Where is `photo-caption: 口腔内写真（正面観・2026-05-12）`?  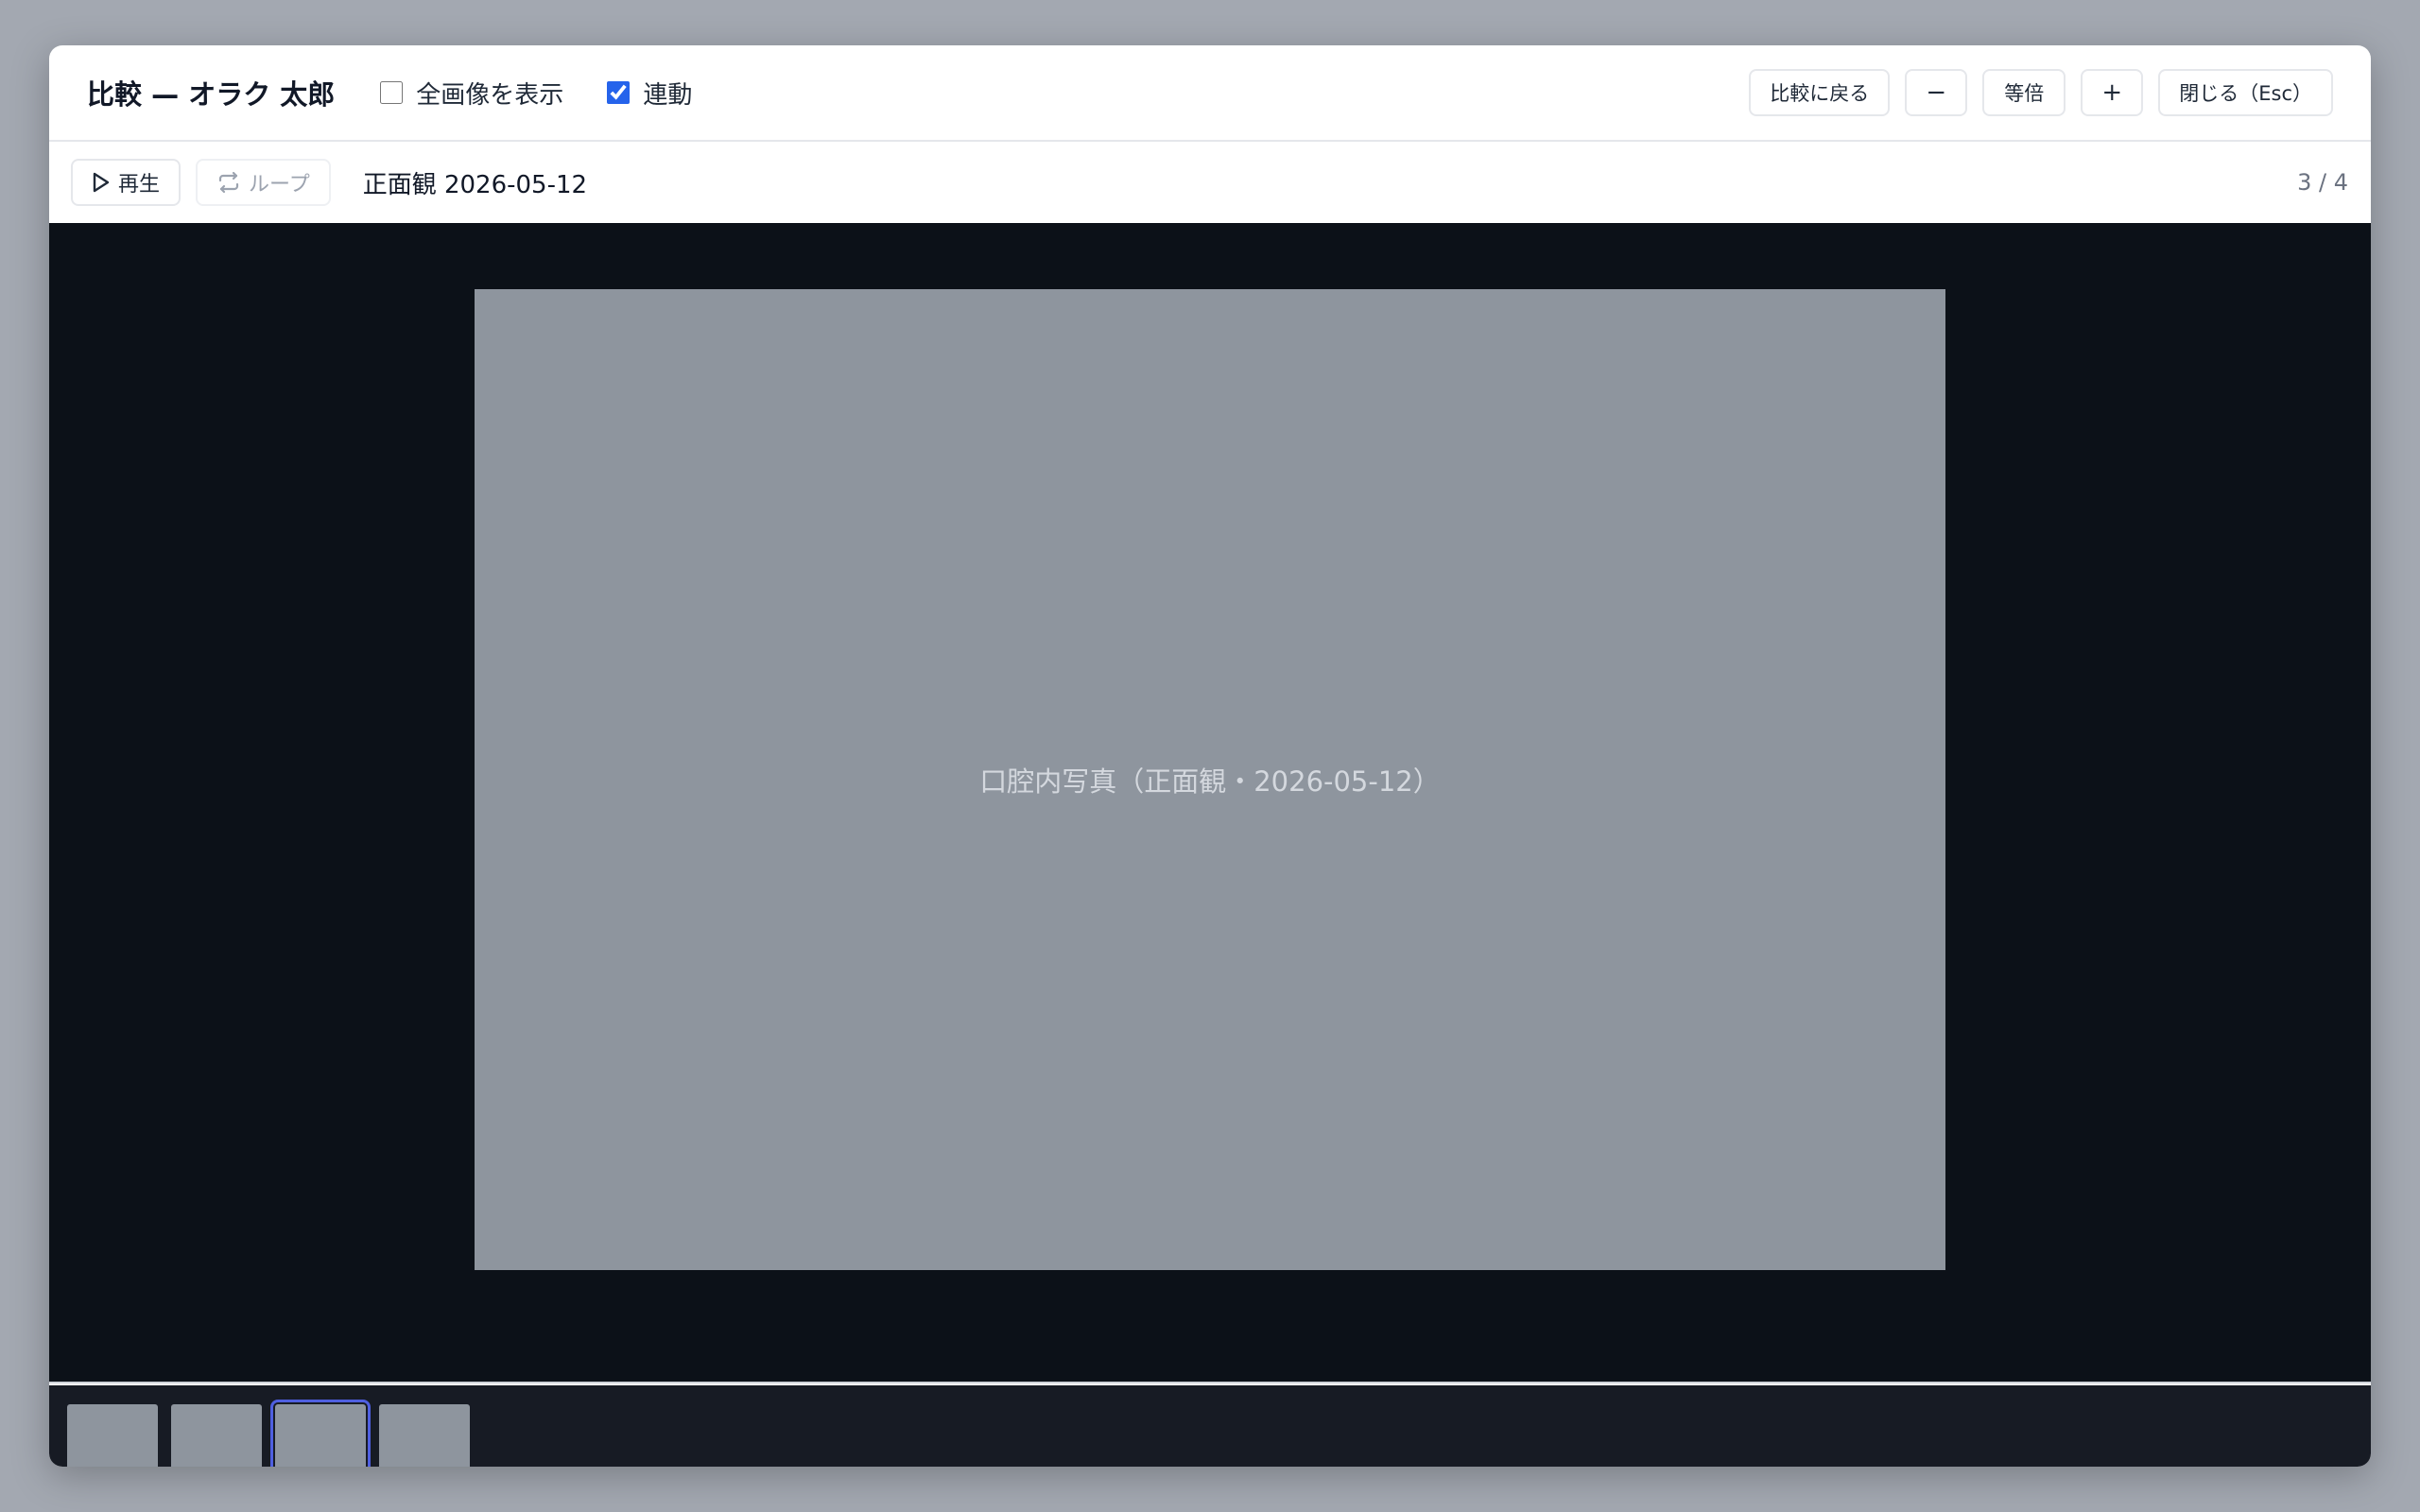 photo-caption: 口腔内写真（正面観・2026-05-12） is located at coordinates (1210, 781).